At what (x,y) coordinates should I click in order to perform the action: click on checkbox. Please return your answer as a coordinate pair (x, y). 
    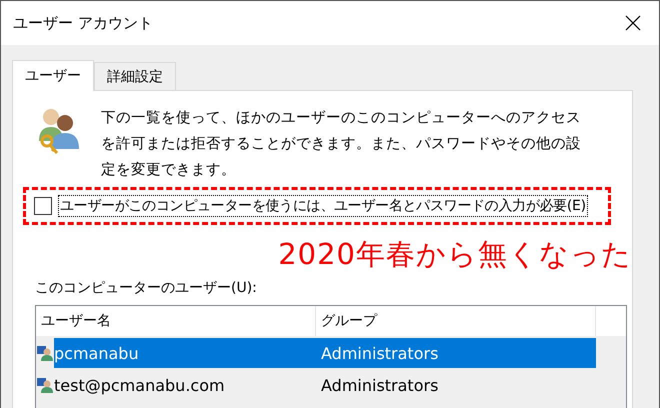
    Looking at the image, I should click on (43, 206).